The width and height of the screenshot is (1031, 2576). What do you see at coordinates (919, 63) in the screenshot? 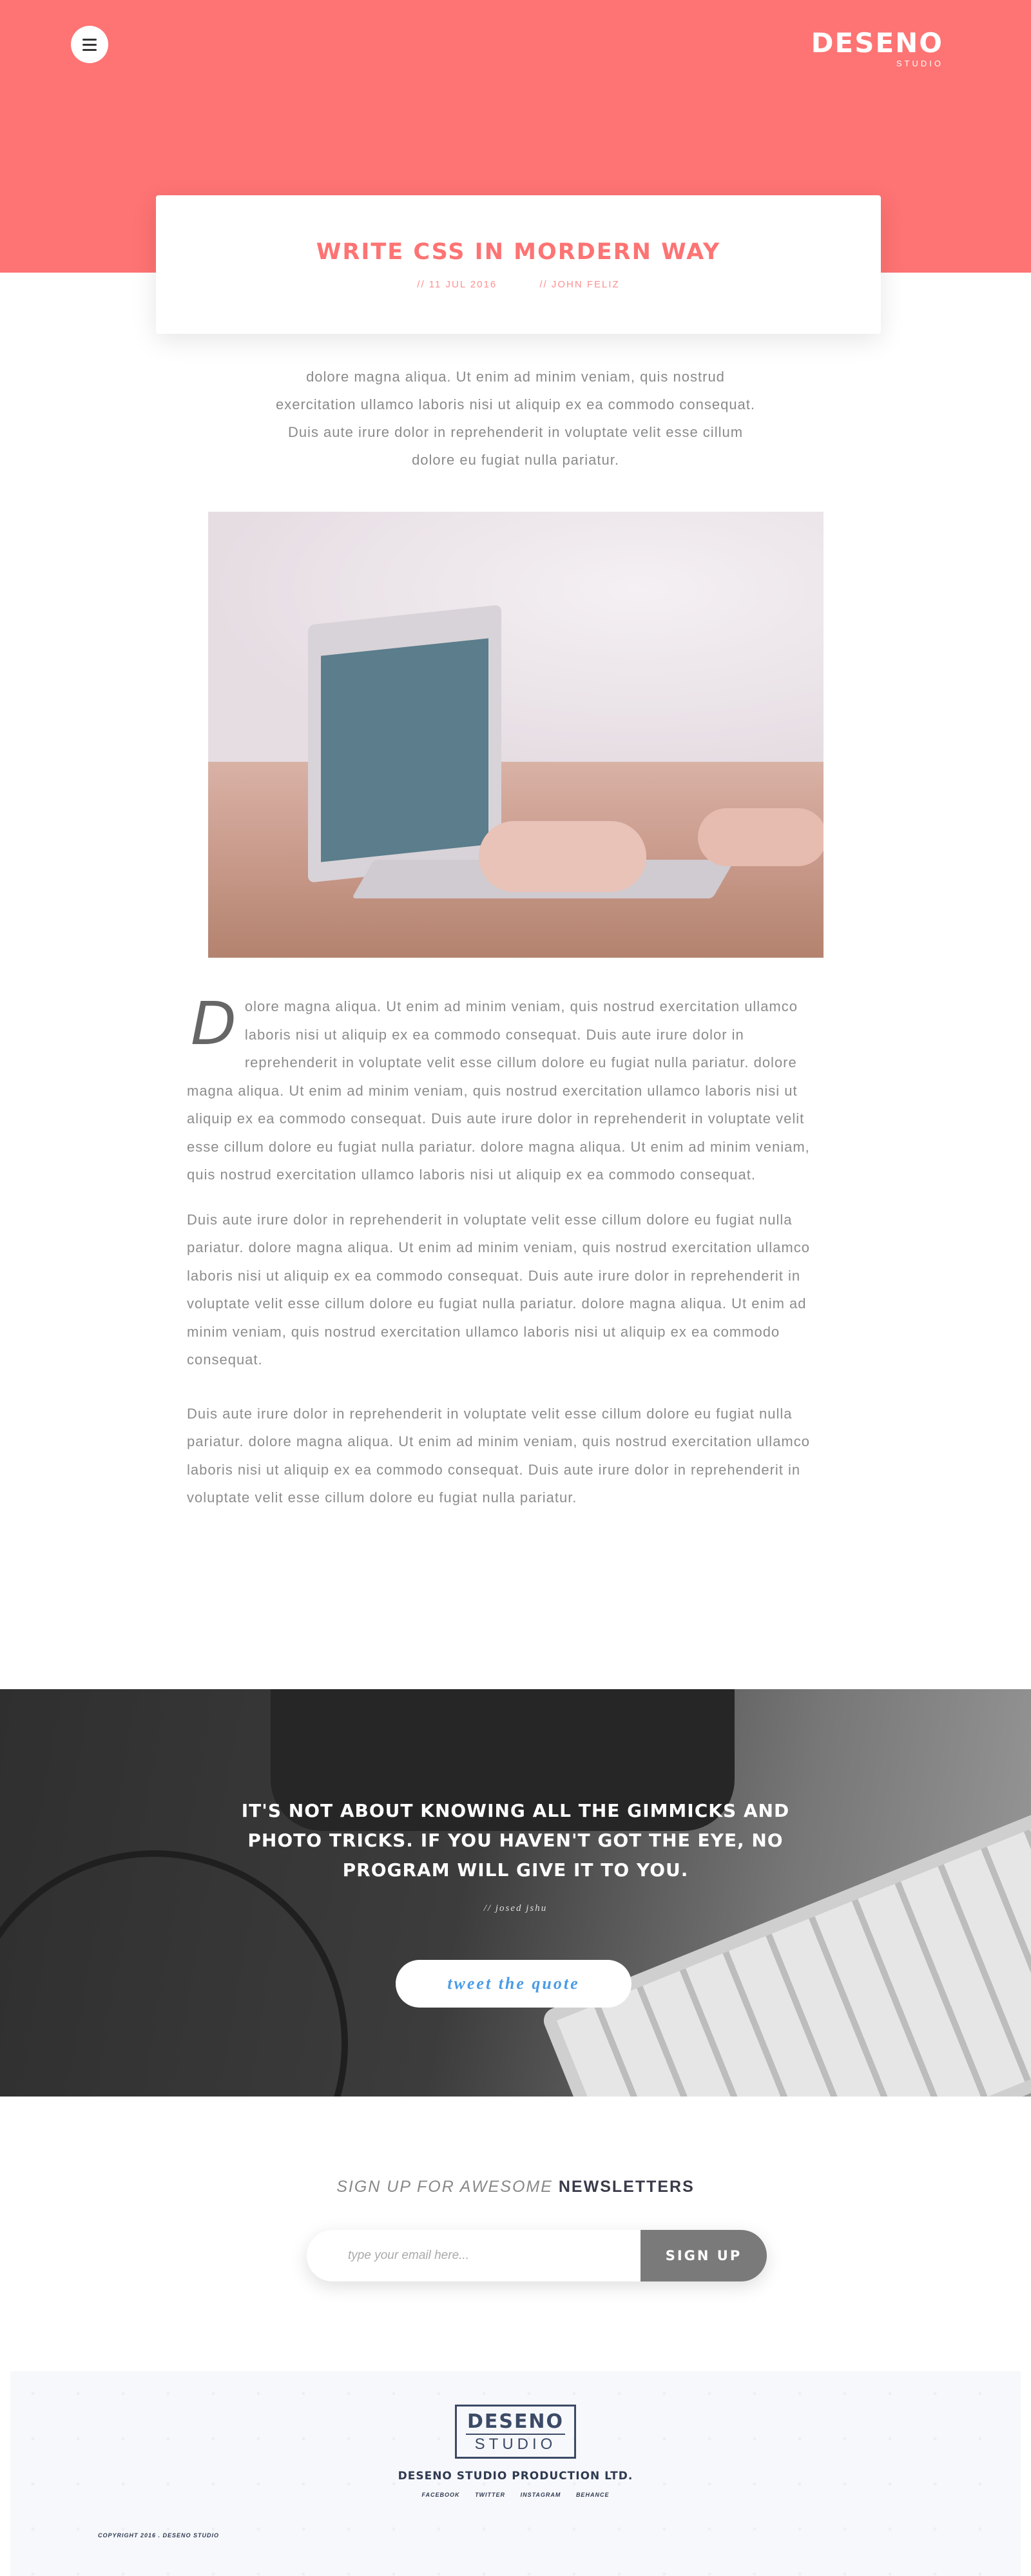
I see `brand-subtitle: STUDIO` at bounding box center [919, 63].